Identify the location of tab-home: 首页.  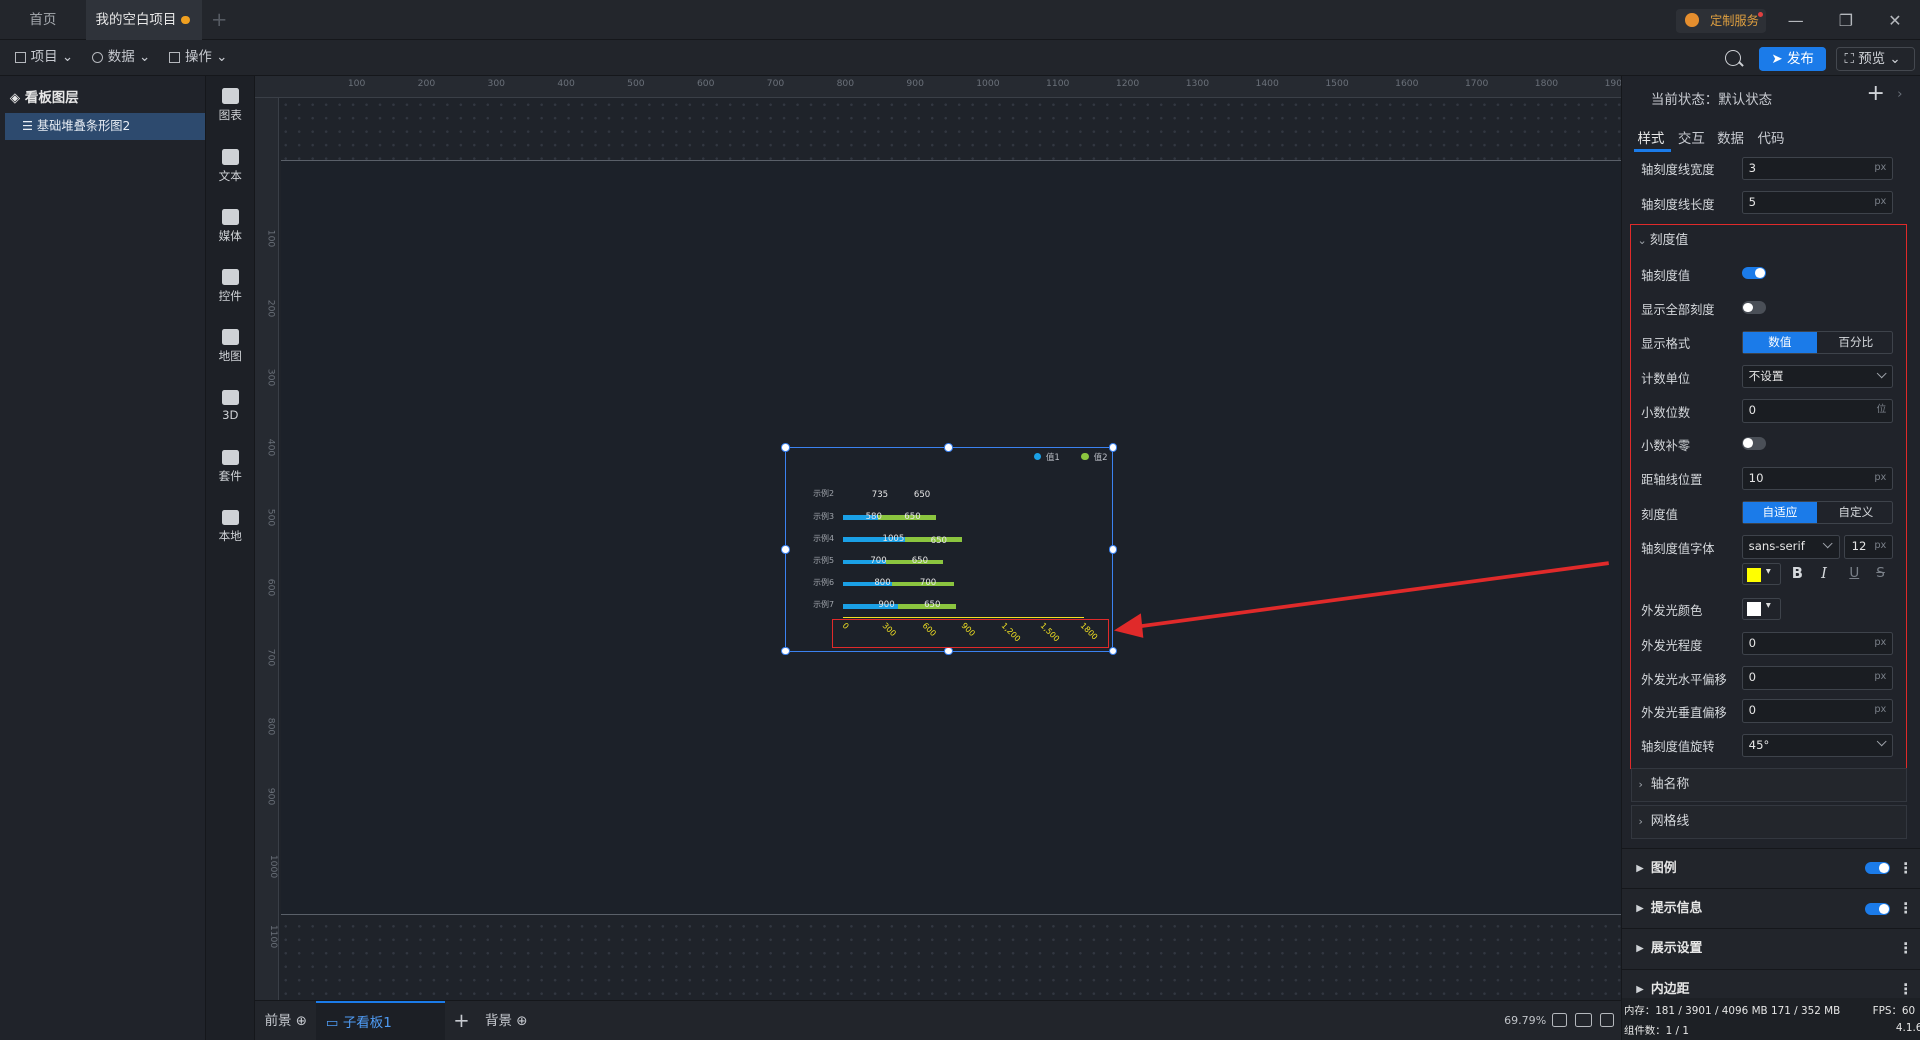
(43, 20).